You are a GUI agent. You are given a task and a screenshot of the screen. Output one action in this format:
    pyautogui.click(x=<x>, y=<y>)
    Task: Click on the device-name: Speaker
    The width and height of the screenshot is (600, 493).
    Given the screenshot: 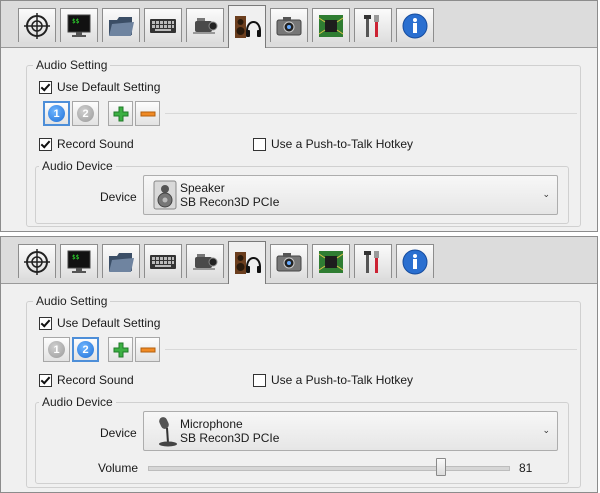 What is the action you would take?
    pyautogui.click(x=202, y=188)
    